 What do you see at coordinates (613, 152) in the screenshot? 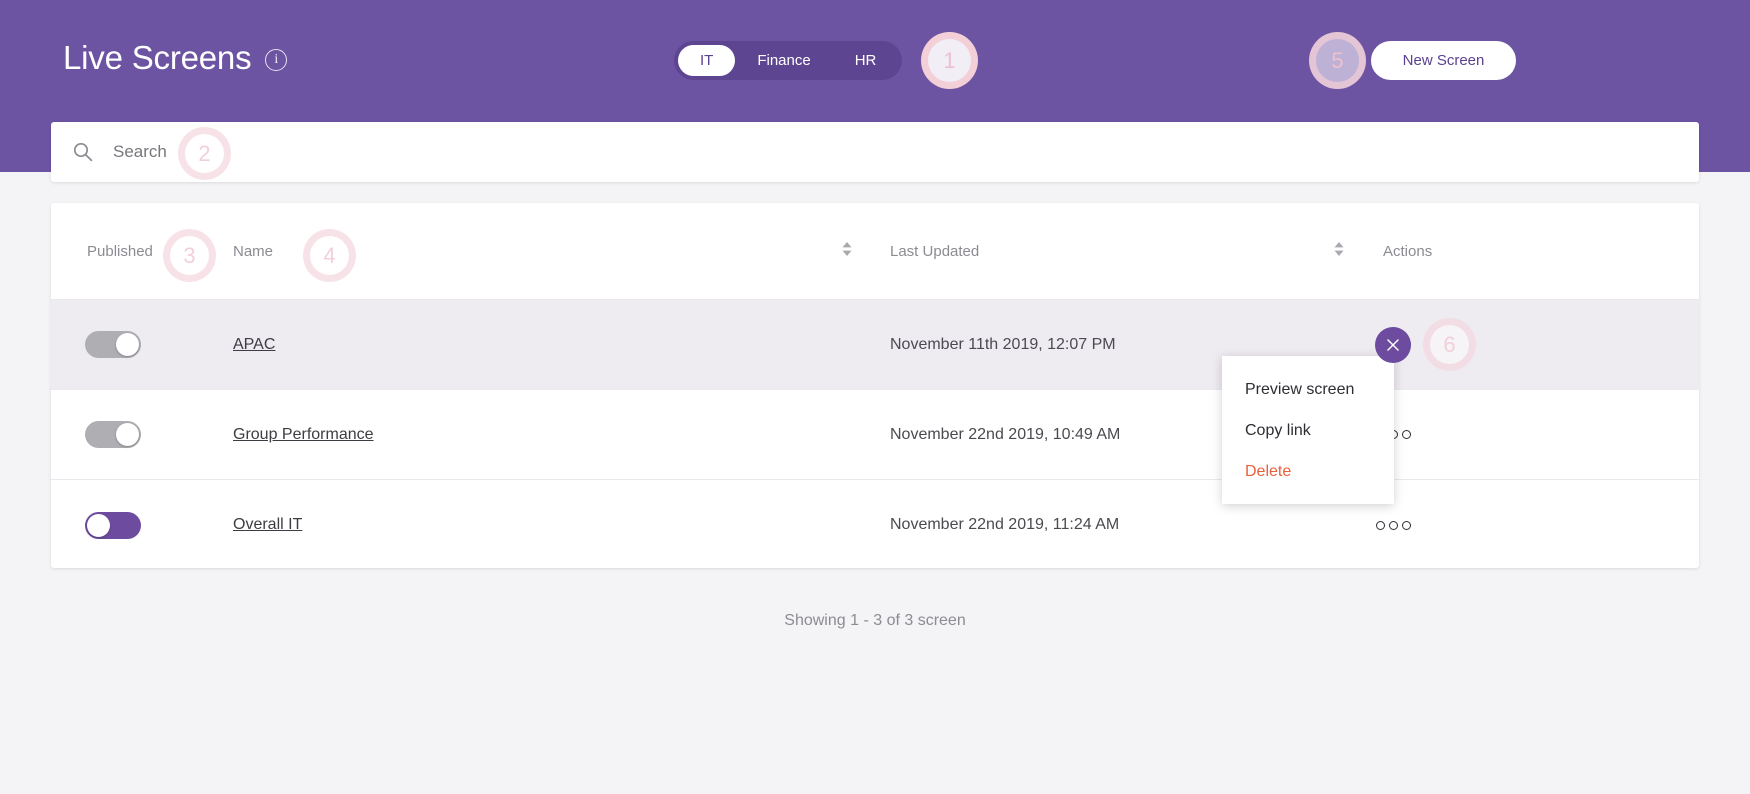
I see `search-input` at bounding box center [613, 152].